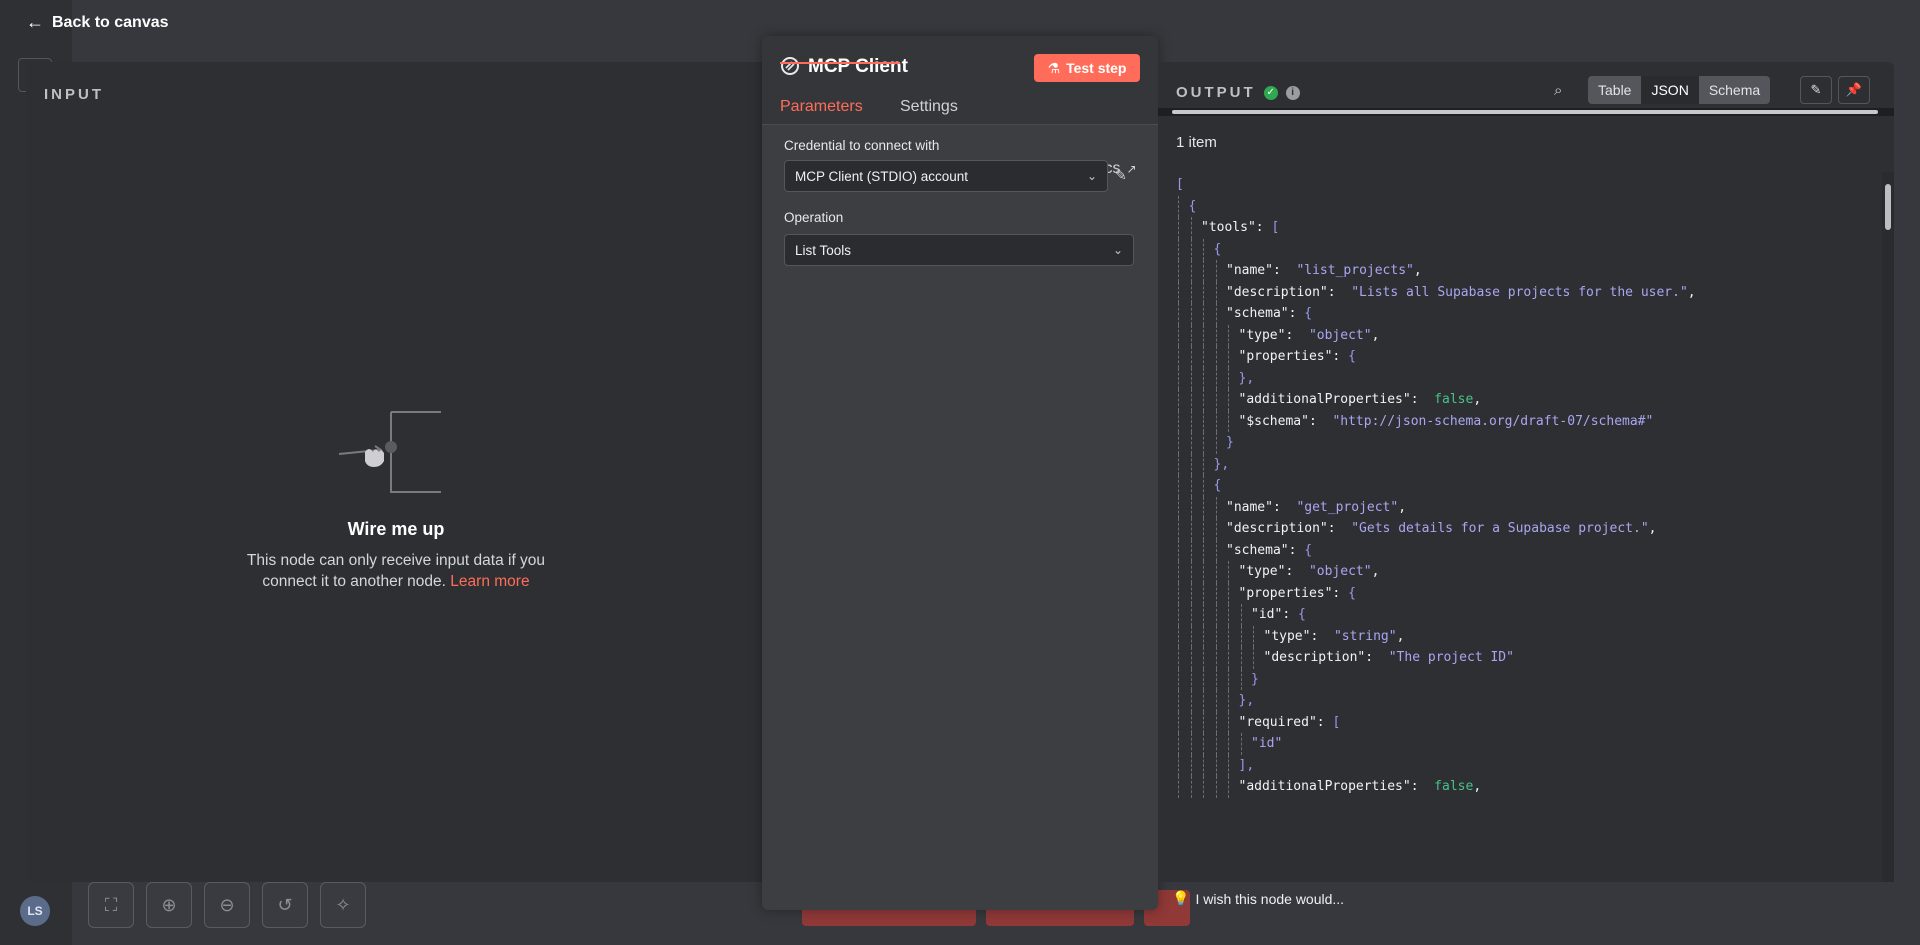  I want to click on active-tab-indicator, so click(840, 63).